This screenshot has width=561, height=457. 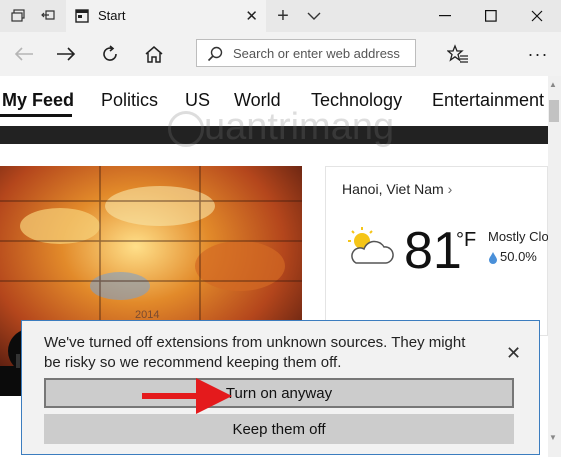 What do you see at coordinates (48, 16) in the screenshot?
I see `set-aside-tabs-icon` at bounding box center [48, 16].